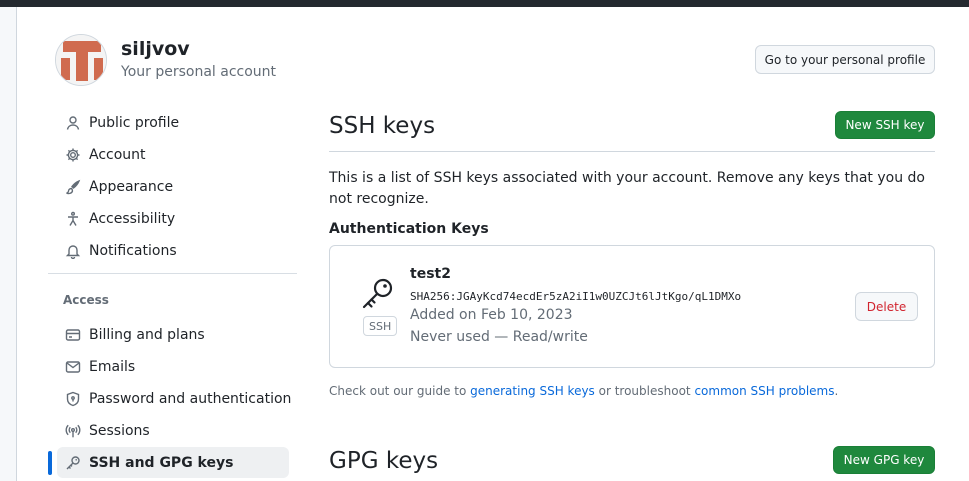 The image size is (969, 481). I want to click on sidebar-item-label: Account, so click(117, 154).